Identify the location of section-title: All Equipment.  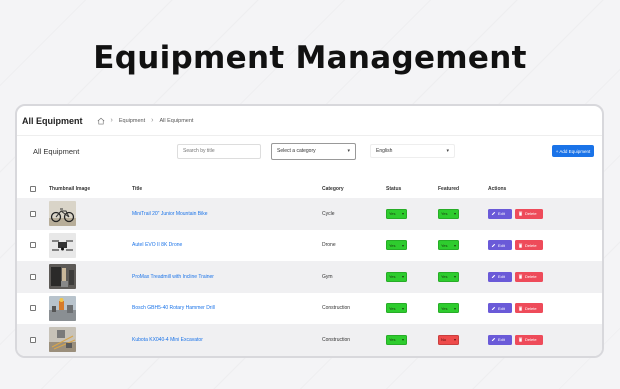
(56, 151).